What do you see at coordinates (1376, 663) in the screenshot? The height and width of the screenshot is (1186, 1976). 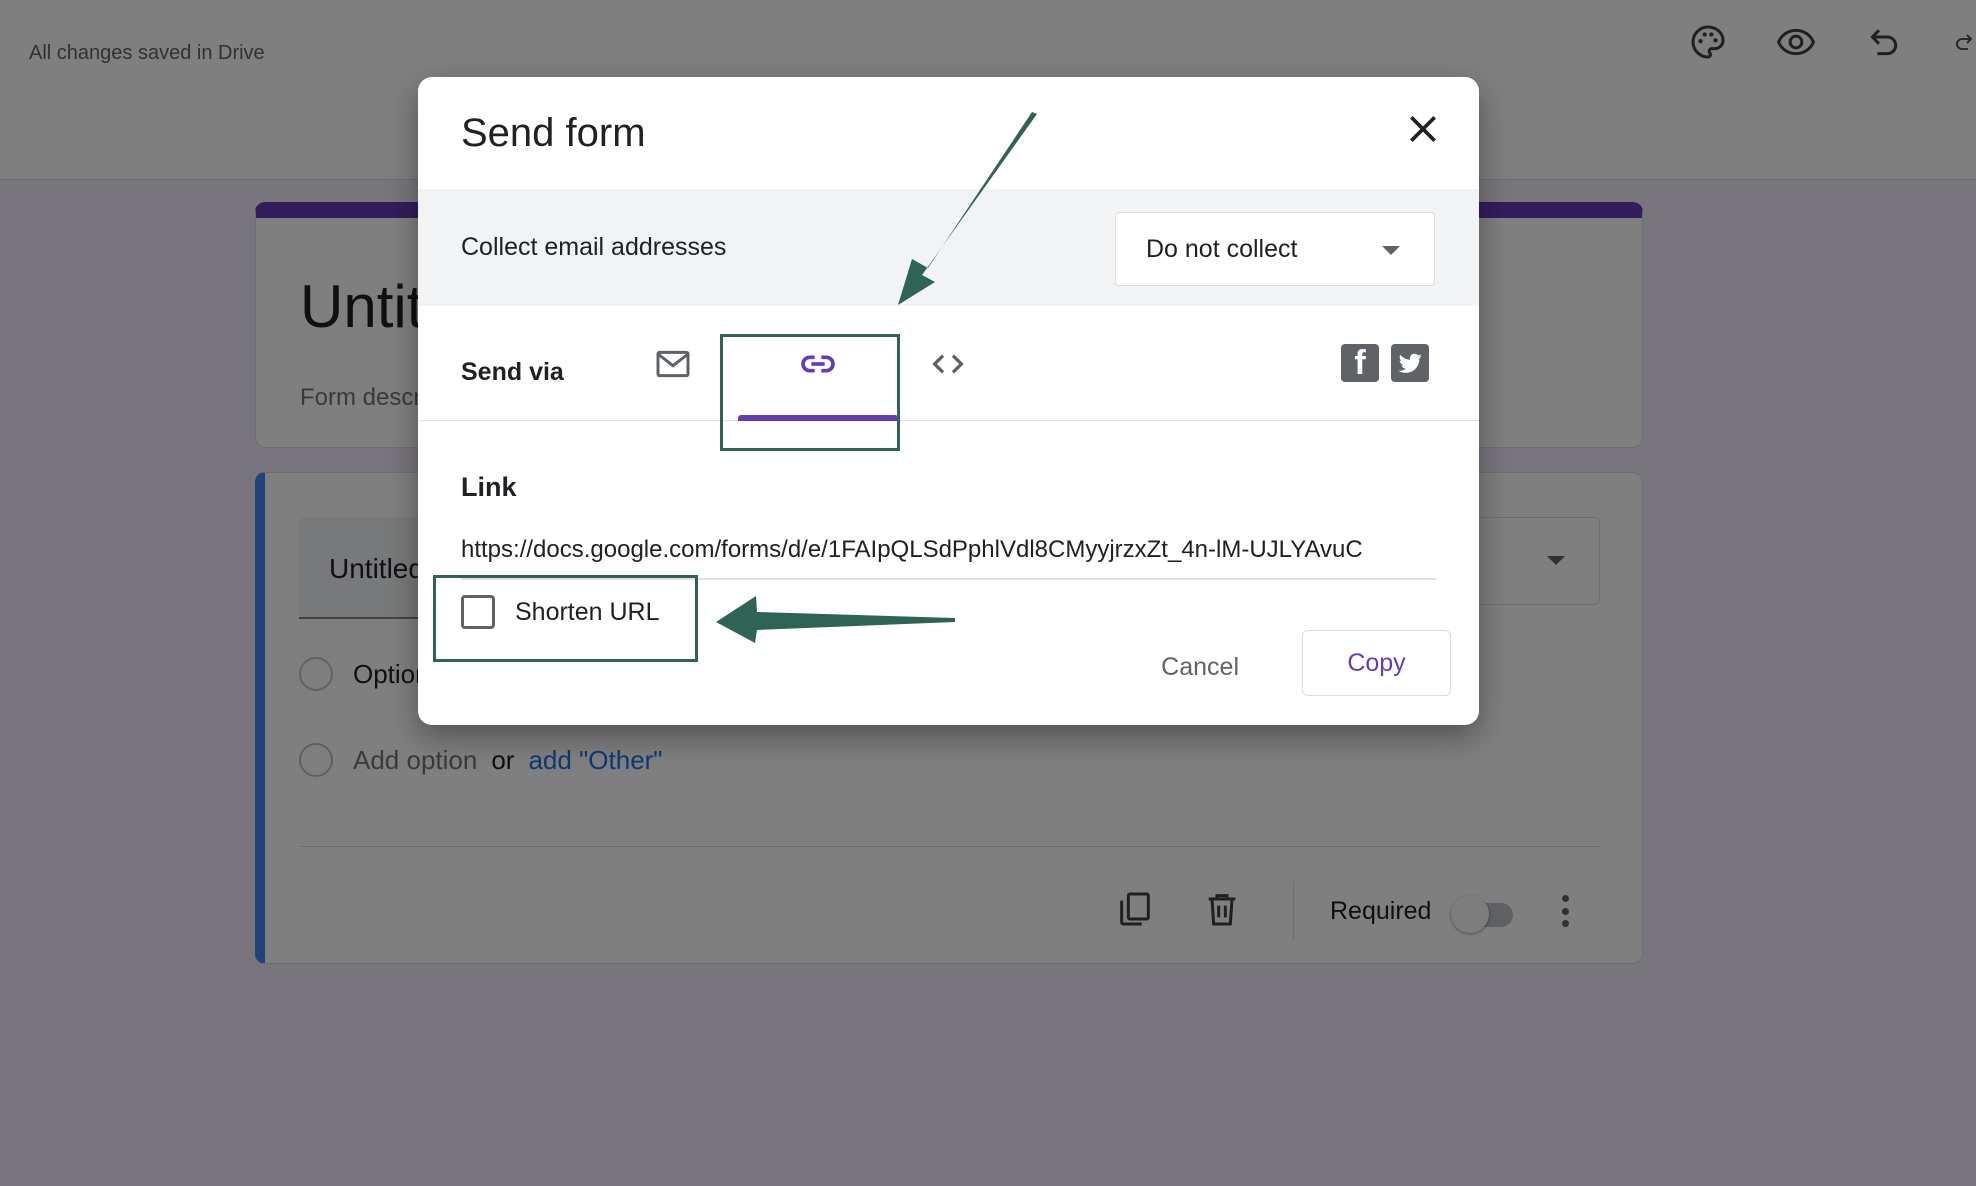 I see `copy-button: Copy` at bounding box center [1376, 663].